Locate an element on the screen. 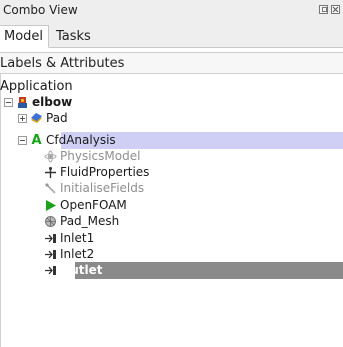 This screenshot has height=347, width=343. tree-root-label: Application is located at coordinates (36, 86).